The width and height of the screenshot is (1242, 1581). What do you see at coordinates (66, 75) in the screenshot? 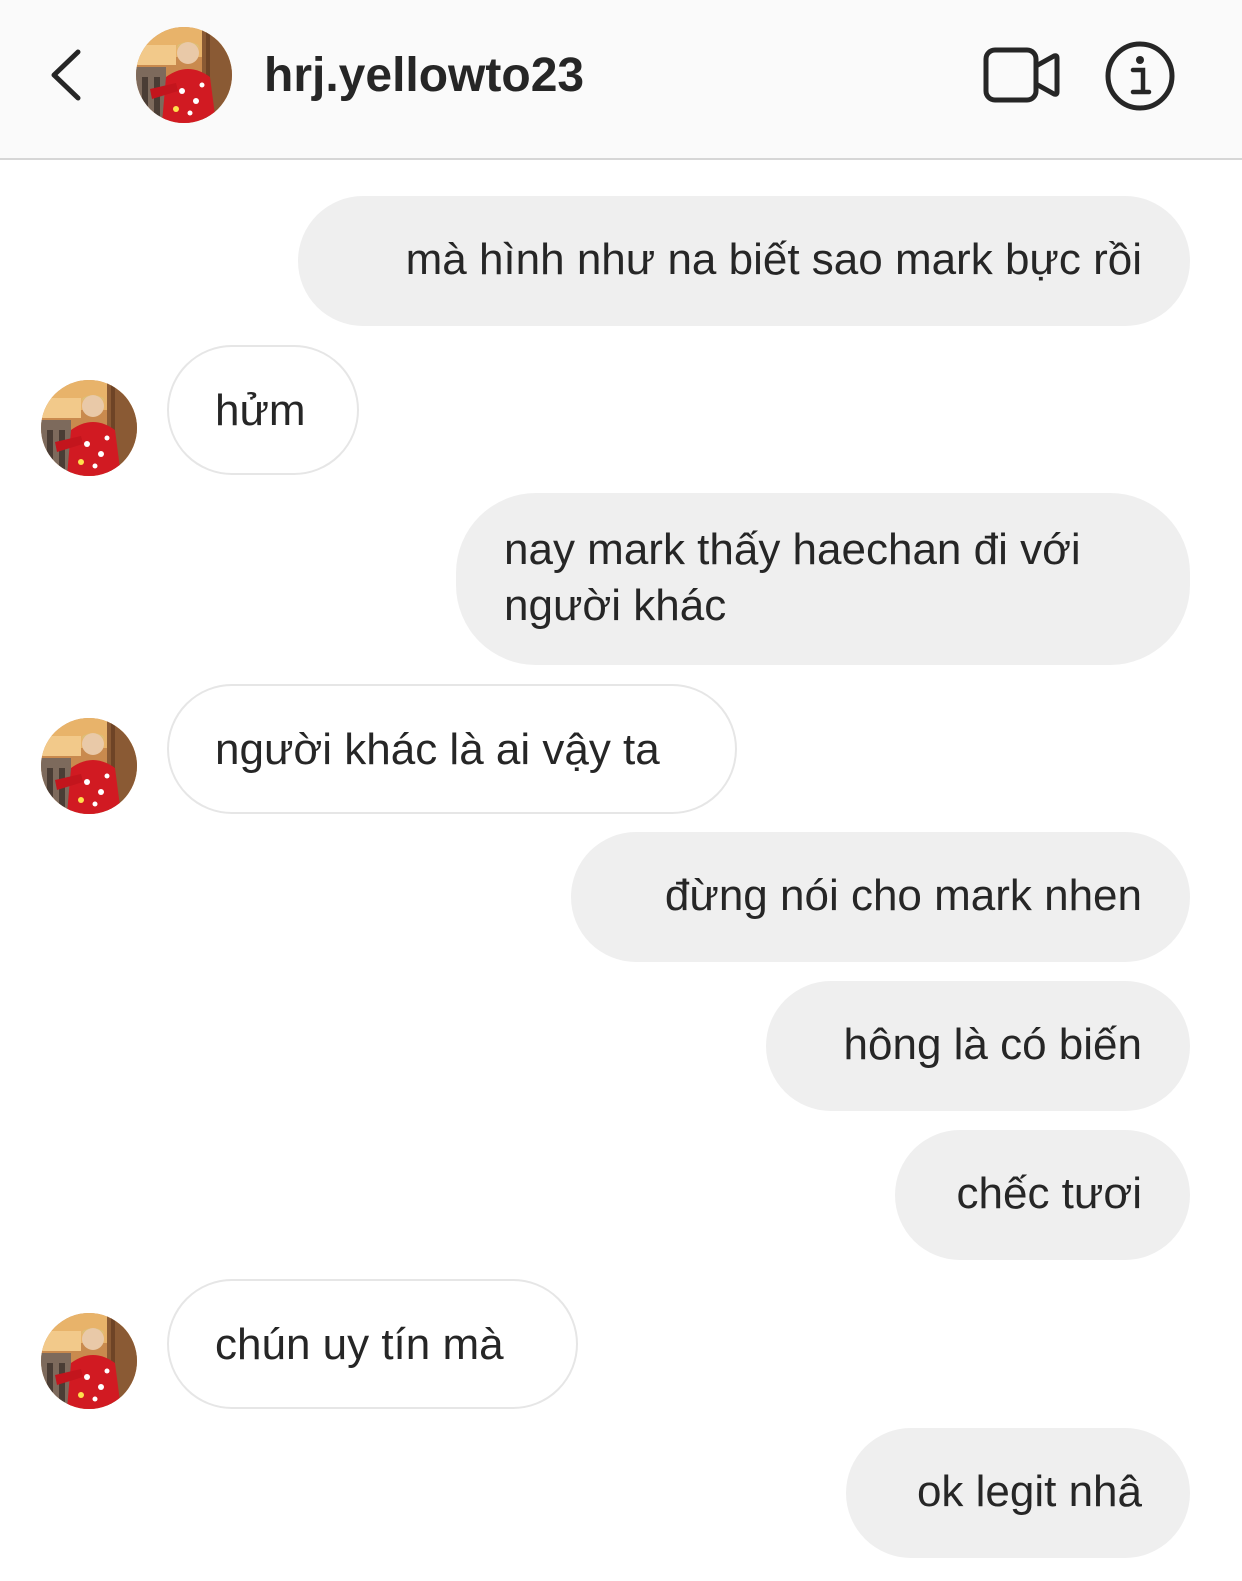
I see `chevron-left-icon` at bounding box center [66, 75].